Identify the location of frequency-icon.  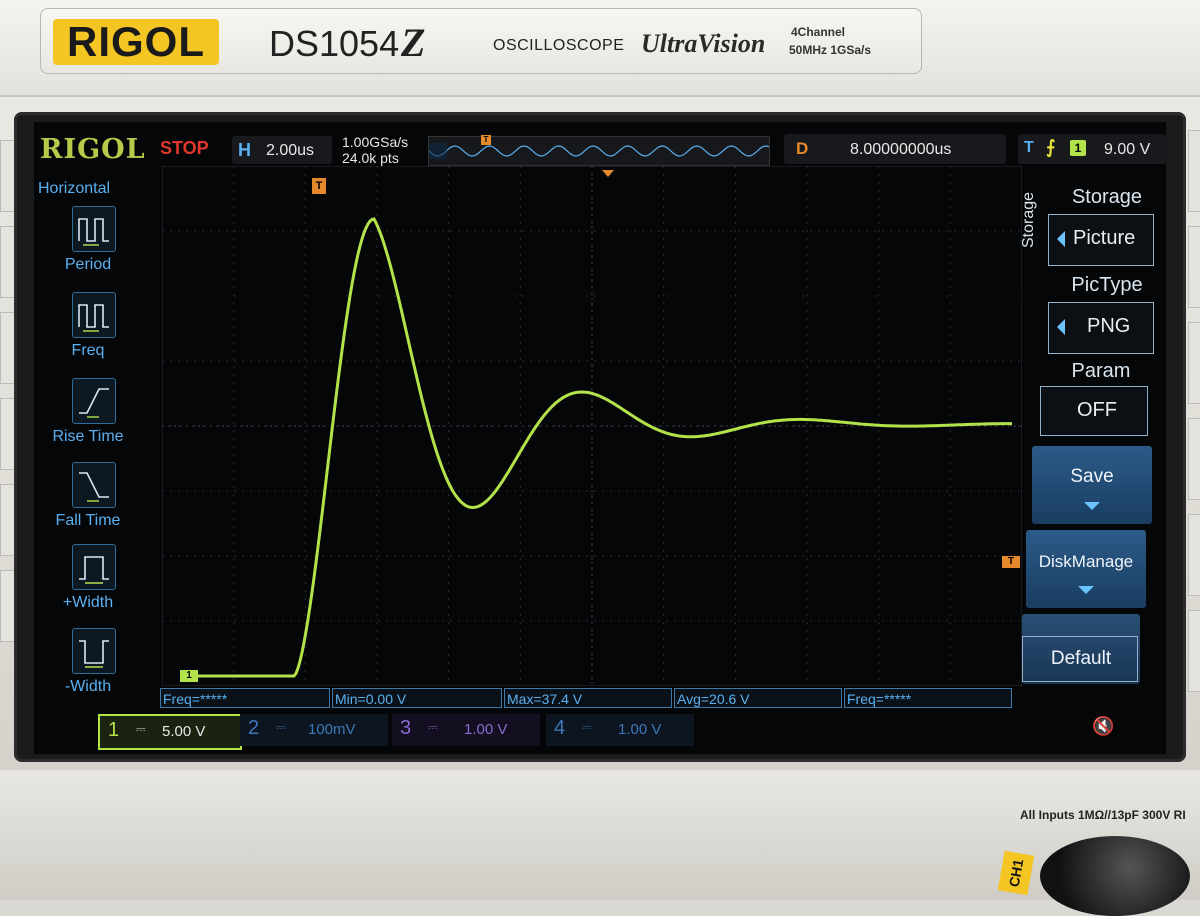
(94, 315).